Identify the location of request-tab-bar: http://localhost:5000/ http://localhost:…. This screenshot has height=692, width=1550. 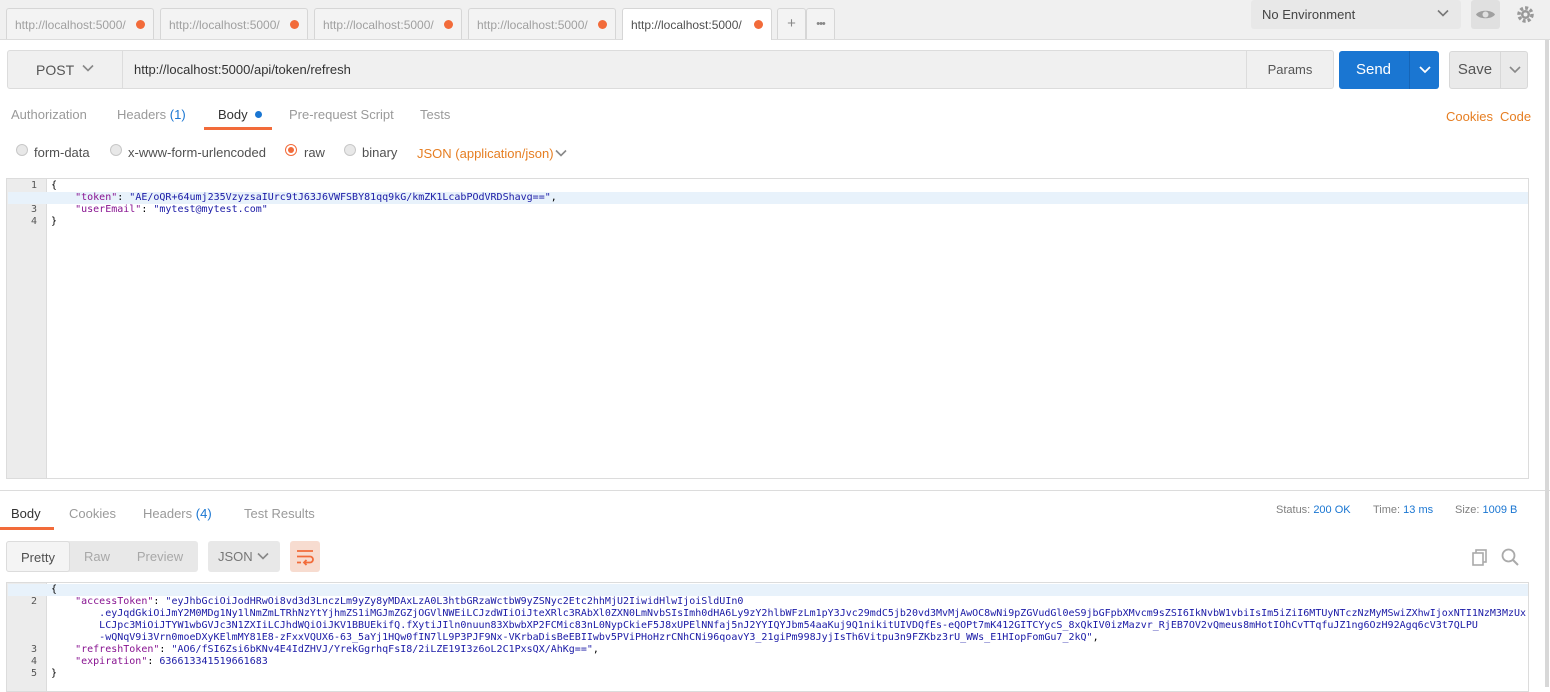
(775, 20).